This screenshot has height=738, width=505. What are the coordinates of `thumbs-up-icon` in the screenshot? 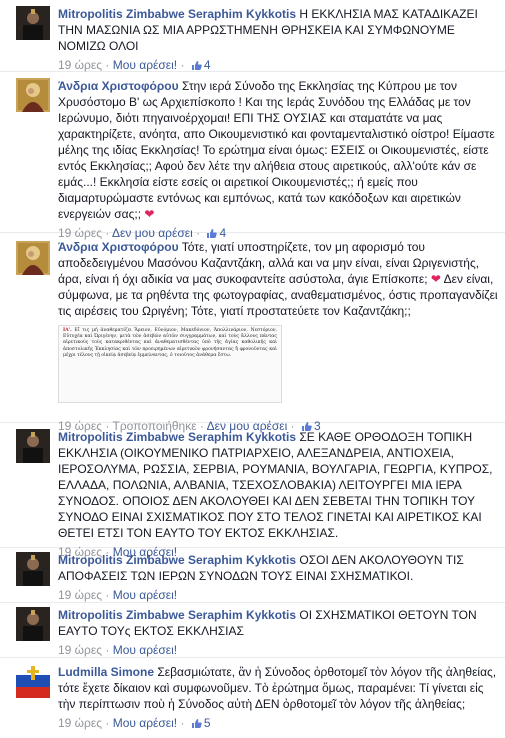 It's located at (196, 725).